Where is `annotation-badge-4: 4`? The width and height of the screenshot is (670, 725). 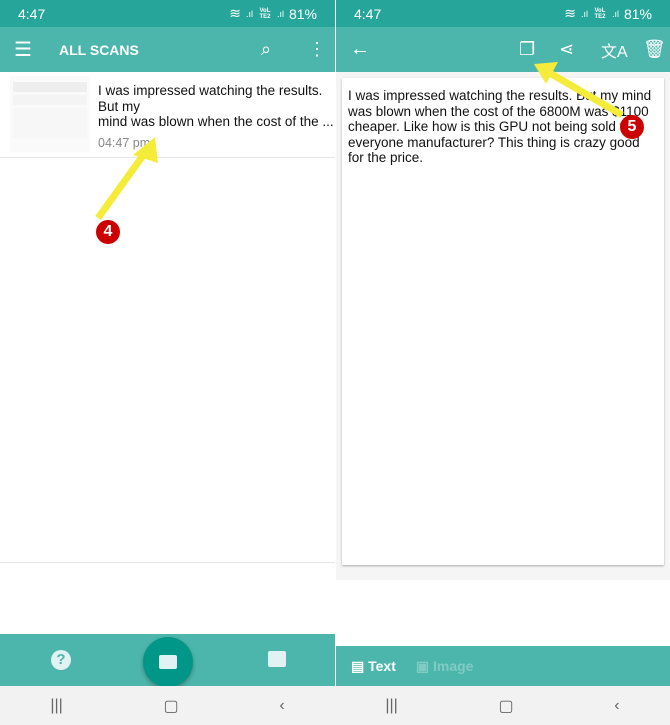 annotation-badge-4: 4 is located at coordinates (108, 232).